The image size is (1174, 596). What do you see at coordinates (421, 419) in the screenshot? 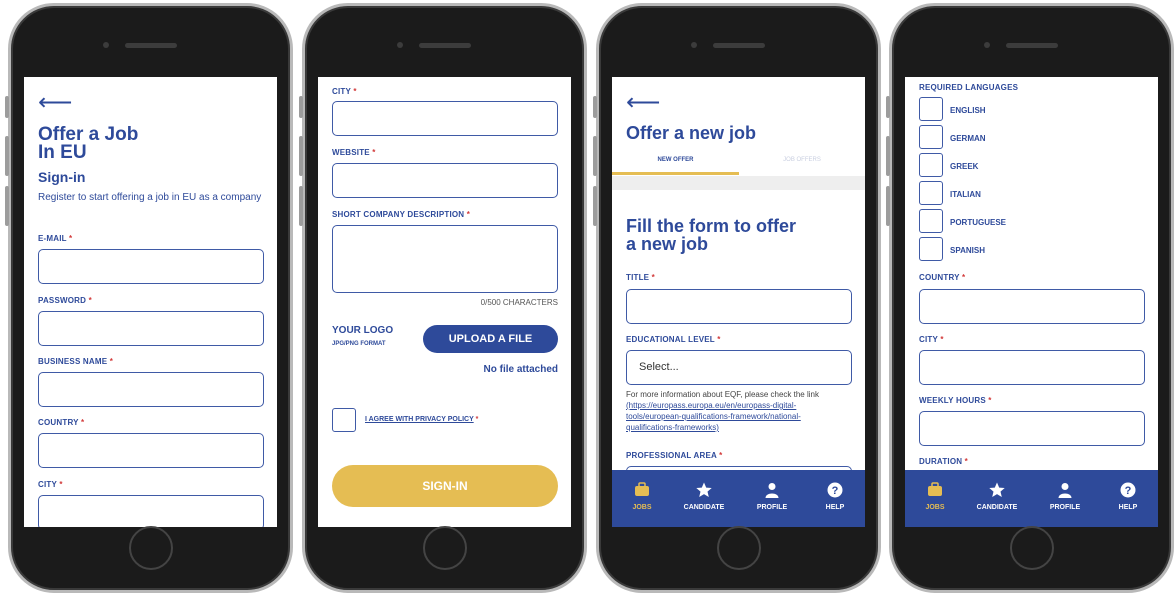
I see `privacy-policy-link: I AGREE WITH PRIVACY POLICY *` at bounding box center [421, 419].